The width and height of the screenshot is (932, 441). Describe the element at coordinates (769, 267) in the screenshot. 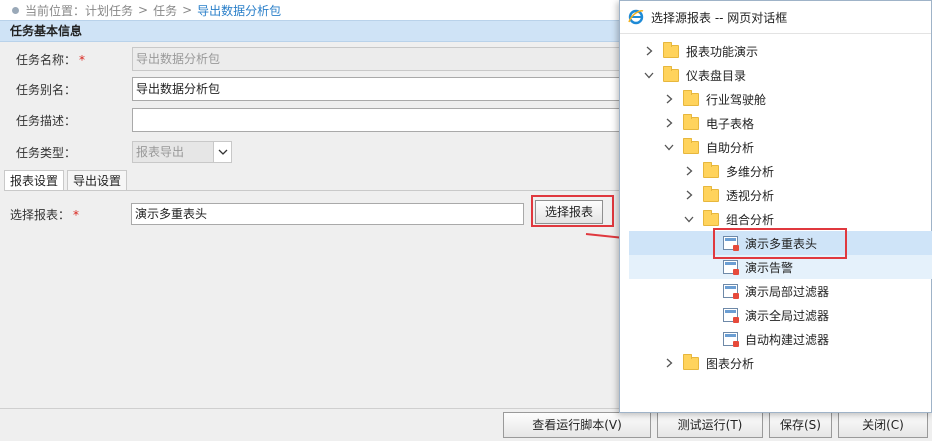

I see `tree-node-label: 演示告警` at that location.